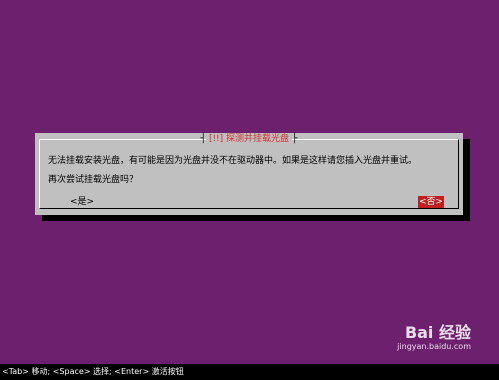 The image size is (499, 380). Describe the element at coordinates (93, 180) in the screenshot. I see `dialog-question: 再次尝试挂载光盘吗？` at that location.